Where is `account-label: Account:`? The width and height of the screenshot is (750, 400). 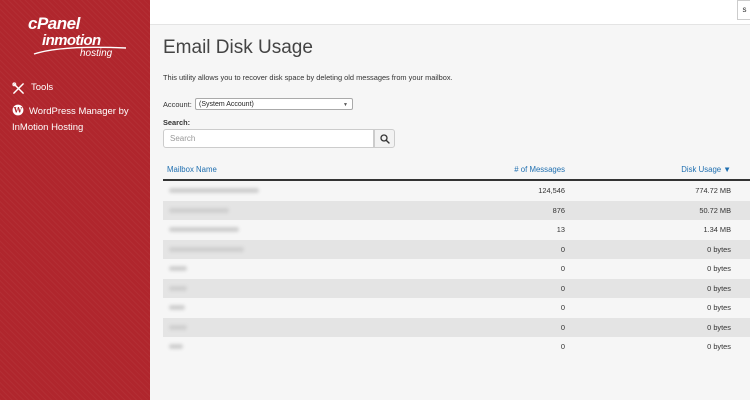
account-label: Account: is located at coordinates (177, 104).